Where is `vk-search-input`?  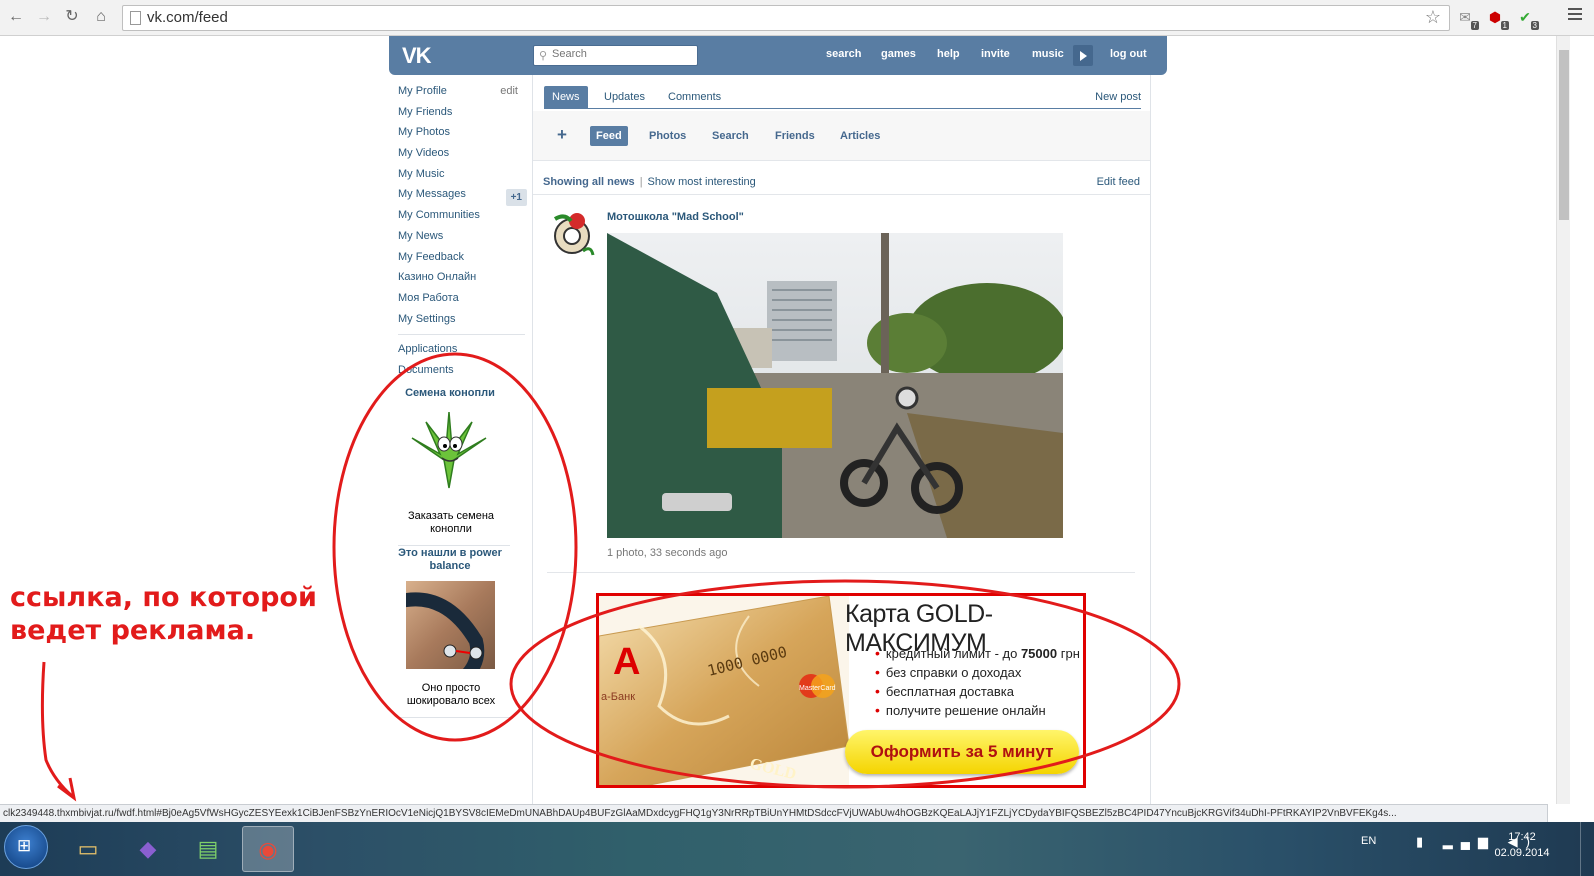 vk-search-input is located at coordinates (622, 54).